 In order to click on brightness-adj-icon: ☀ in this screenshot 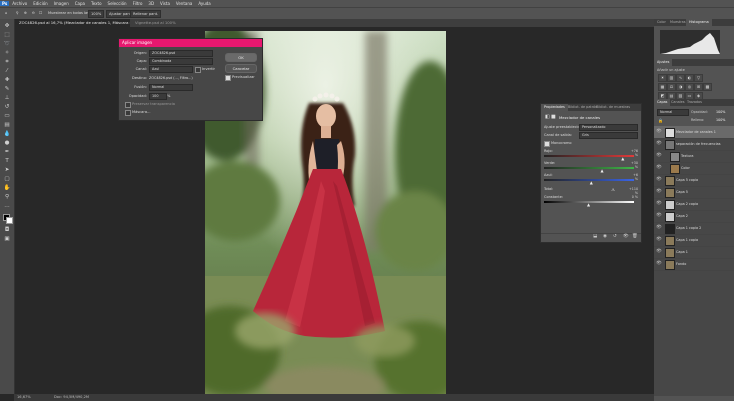, I will do `click(662, 78)`.